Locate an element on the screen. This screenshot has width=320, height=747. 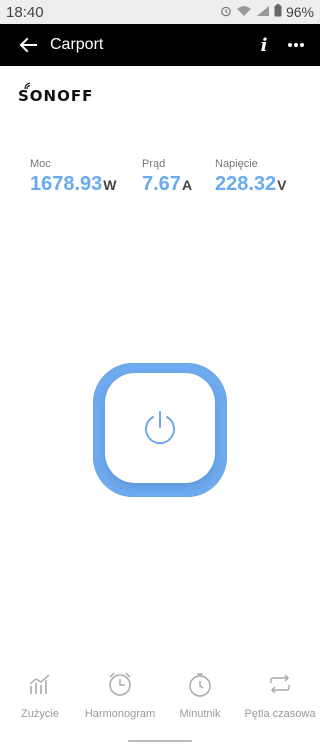
more-icon is located at coordinates (296, 45).